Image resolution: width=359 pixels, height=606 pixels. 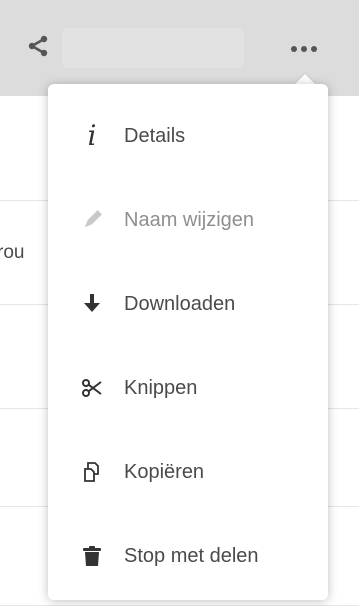 I want to click on menu-item-cut: Knippen, so click(x=188, y=388).